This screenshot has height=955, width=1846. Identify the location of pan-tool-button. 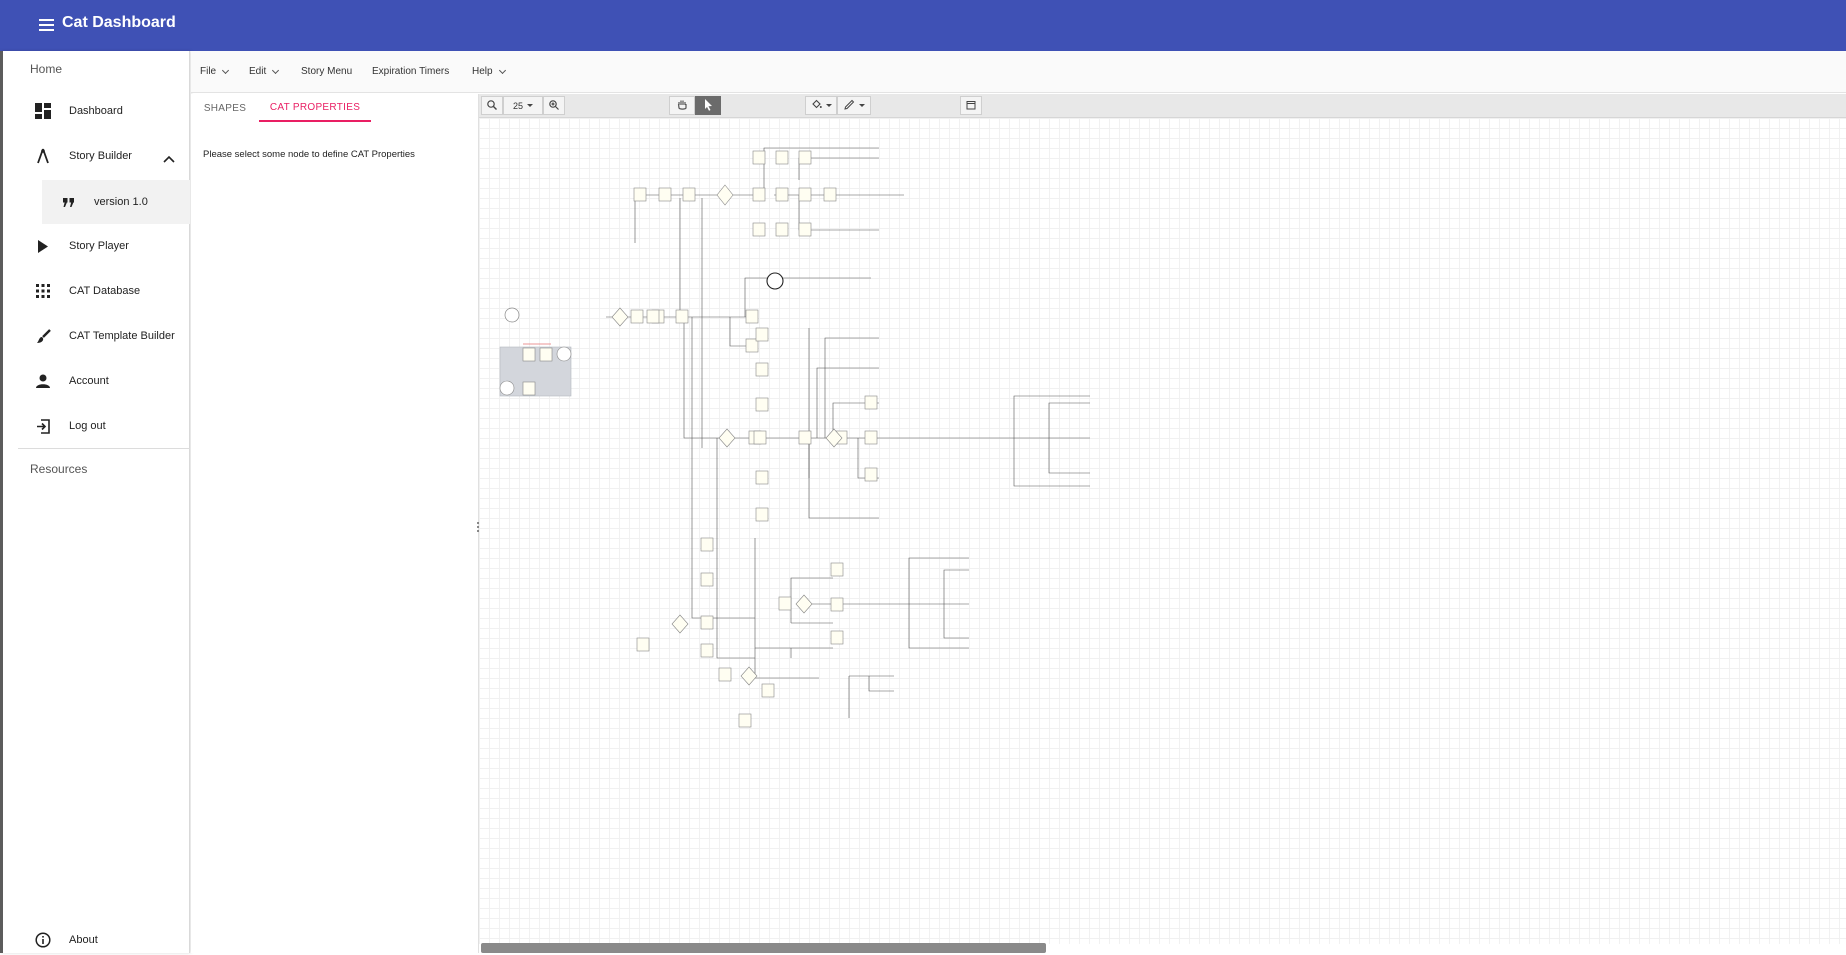
(682, 105).